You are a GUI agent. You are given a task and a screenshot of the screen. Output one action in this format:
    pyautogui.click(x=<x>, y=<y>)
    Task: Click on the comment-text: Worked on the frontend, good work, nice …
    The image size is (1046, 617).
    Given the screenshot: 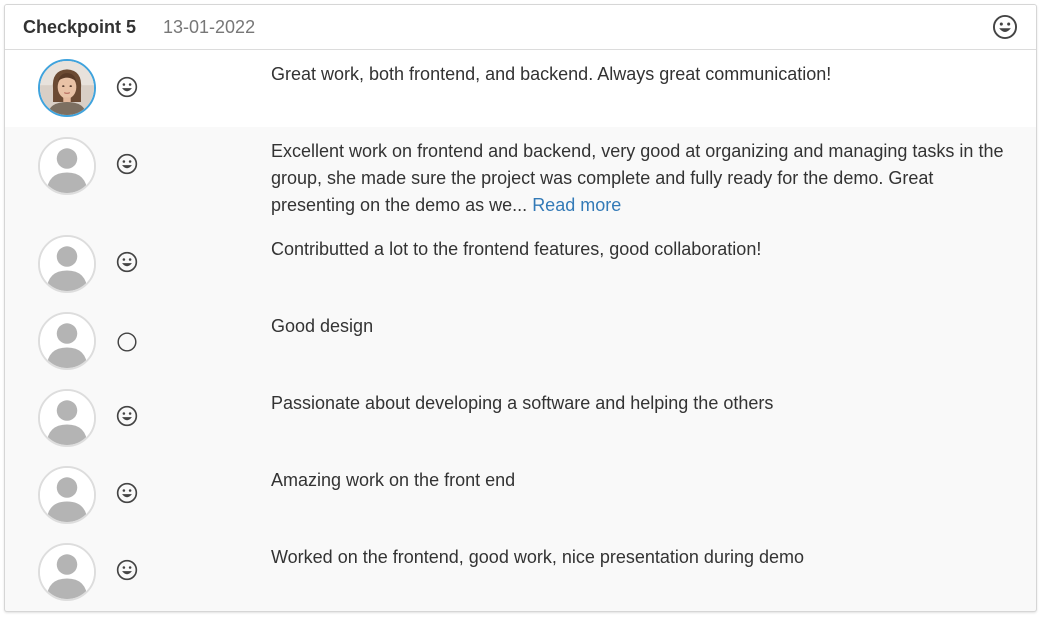 What is the action you would take?
    pyautogui.click(x=537, y=557)
    